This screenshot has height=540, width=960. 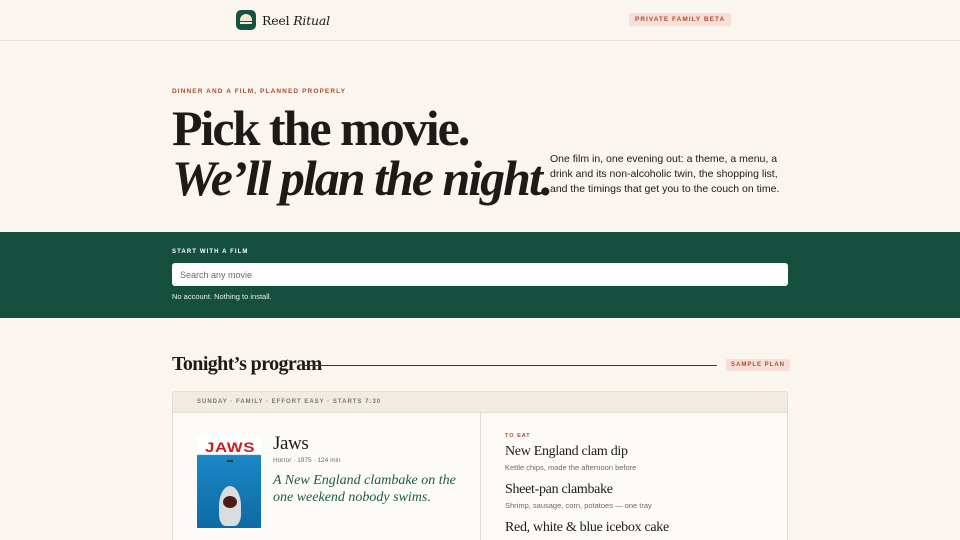 What do you see at coordinates (230, 447) in the screenshot?
I see `poster-title-text: JAWS` at bounding box center [230, 447].